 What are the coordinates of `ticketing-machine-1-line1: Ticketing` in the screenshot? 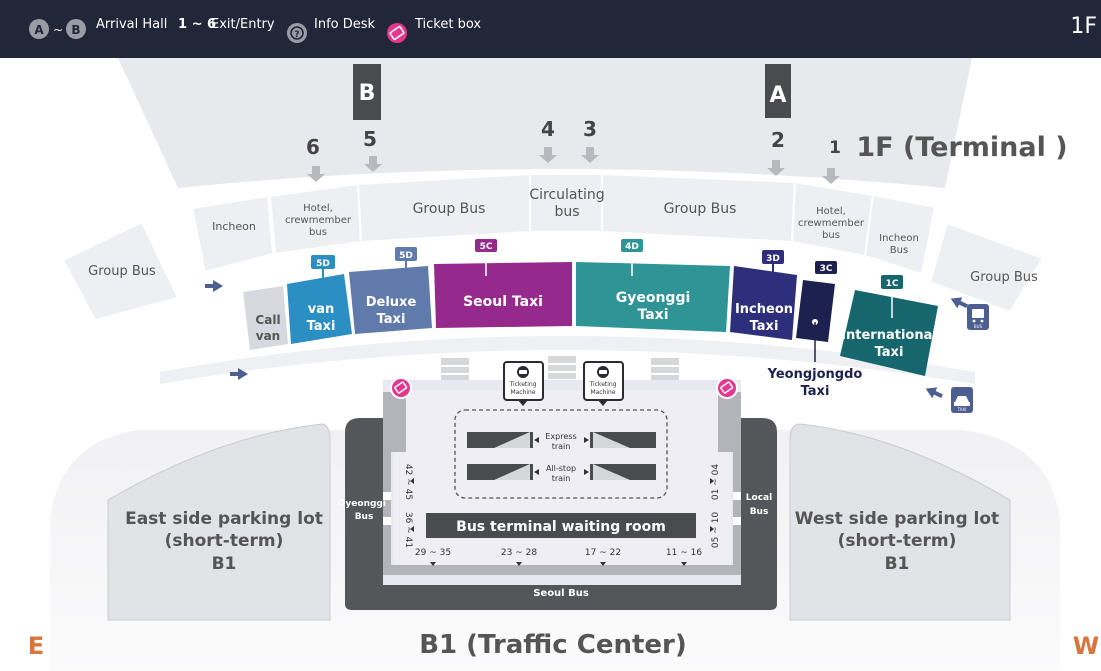 It's located at (522, 384).